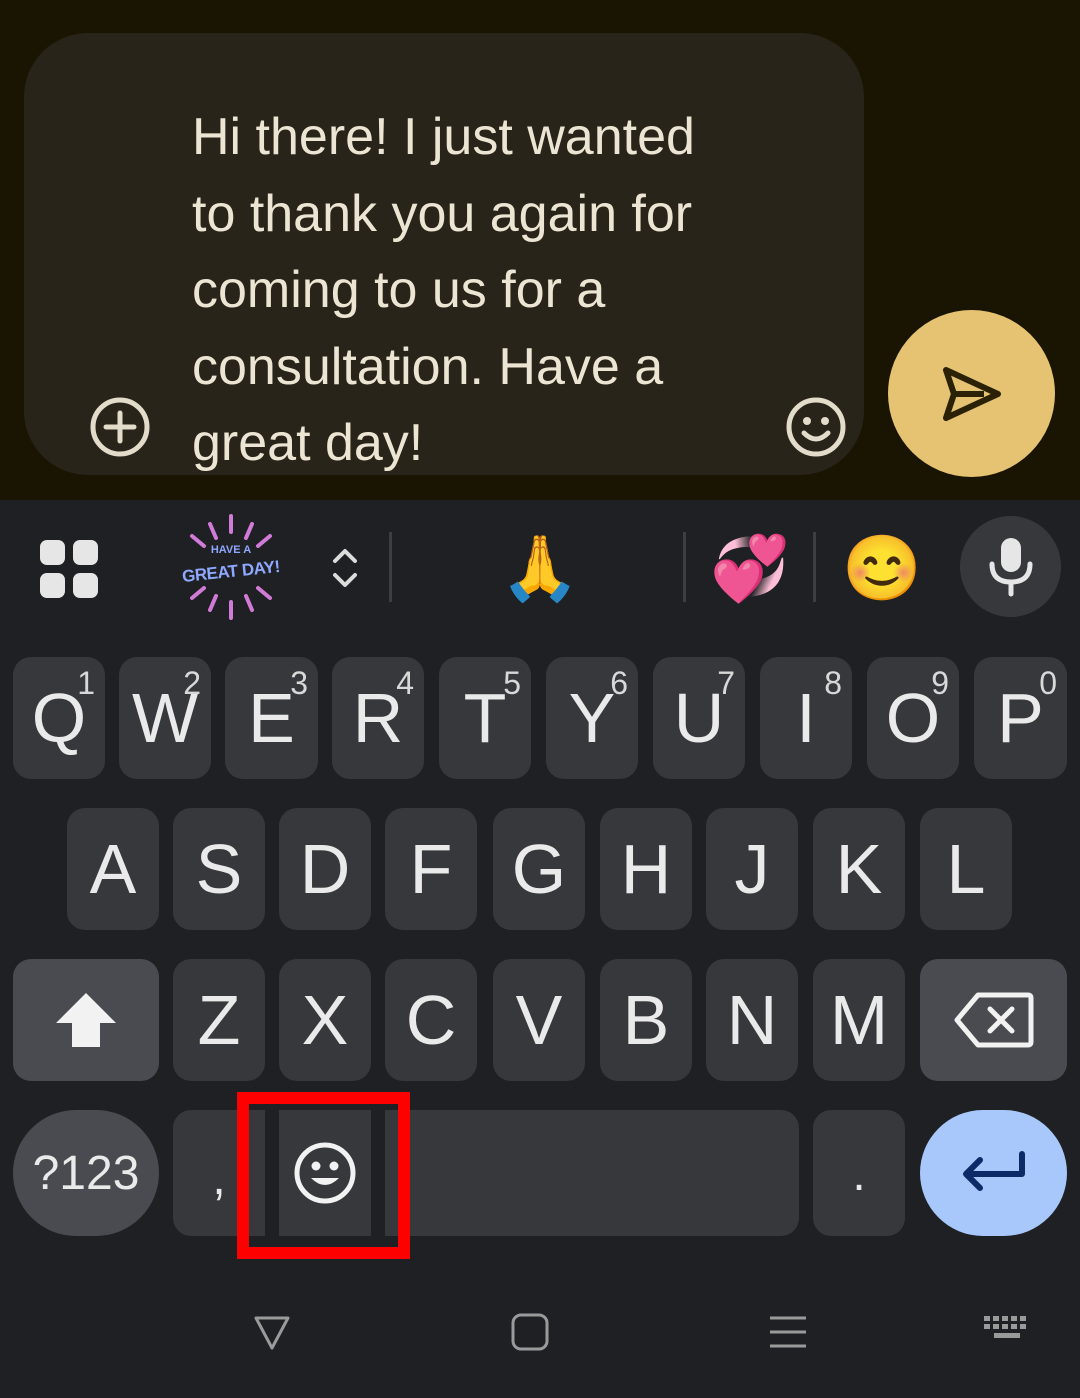 This screenshot has height=1398, width=1080. Describe the element at coordinates (940, 683) in the screenshot. I see `key-hint: 9` at that location.